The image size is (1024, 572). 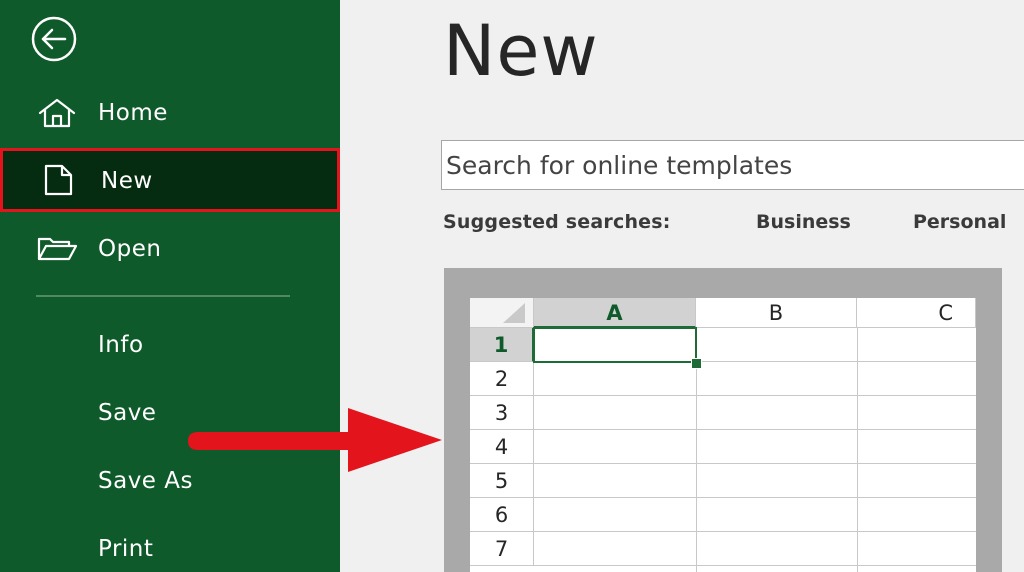 What do you see at coordinates (145, 481) in the screenshot?
I see `sidebar-item-save-as: Save As` at bounding box center [145, 481].